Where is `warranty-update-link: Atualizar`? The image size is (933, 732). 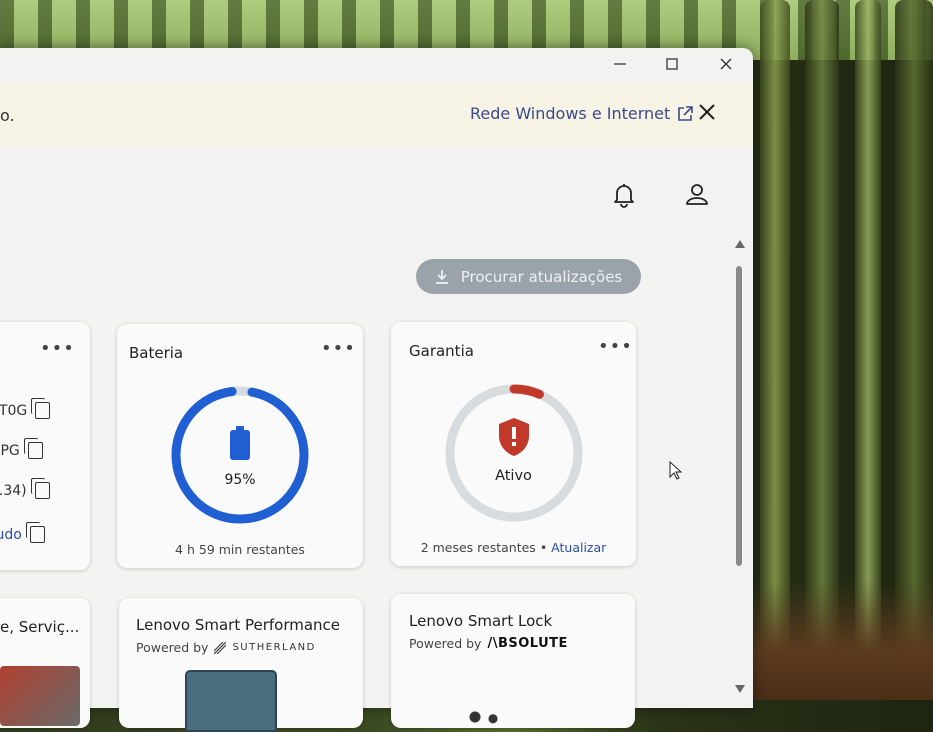 warranty-update-link: Atualizar is located at coordinates (578, 547).